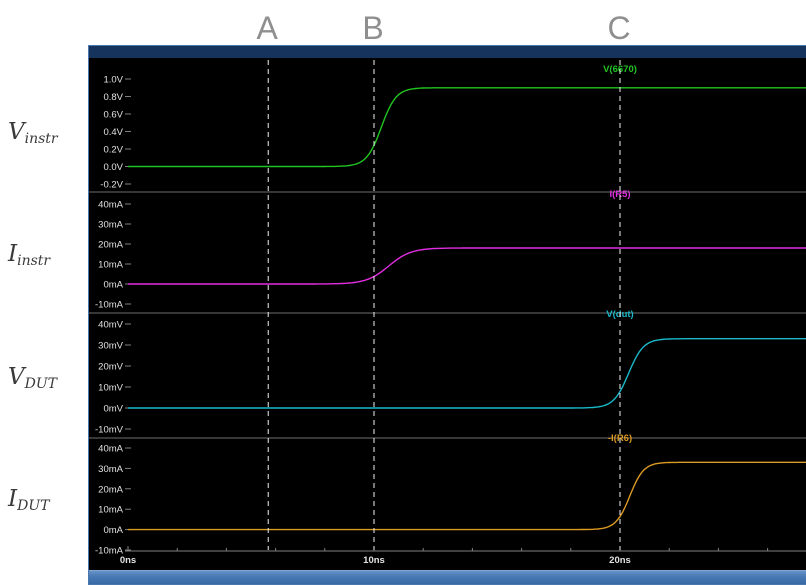 The height and width of the screenshot is (585, 806). I want to click on svg-text: 20ns, so click(620, 560).